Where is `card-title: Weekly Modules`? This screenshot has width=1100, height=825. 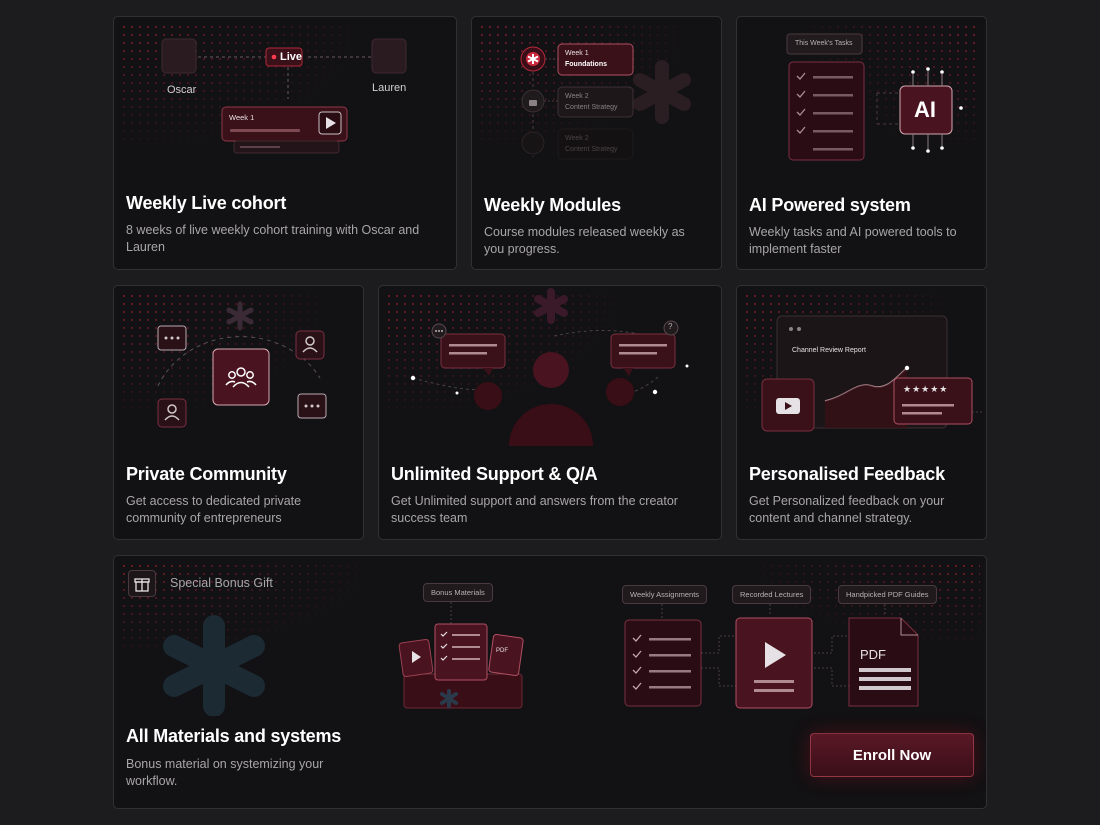 card-title: Weekly Modules is located at coordinates (552, 205).